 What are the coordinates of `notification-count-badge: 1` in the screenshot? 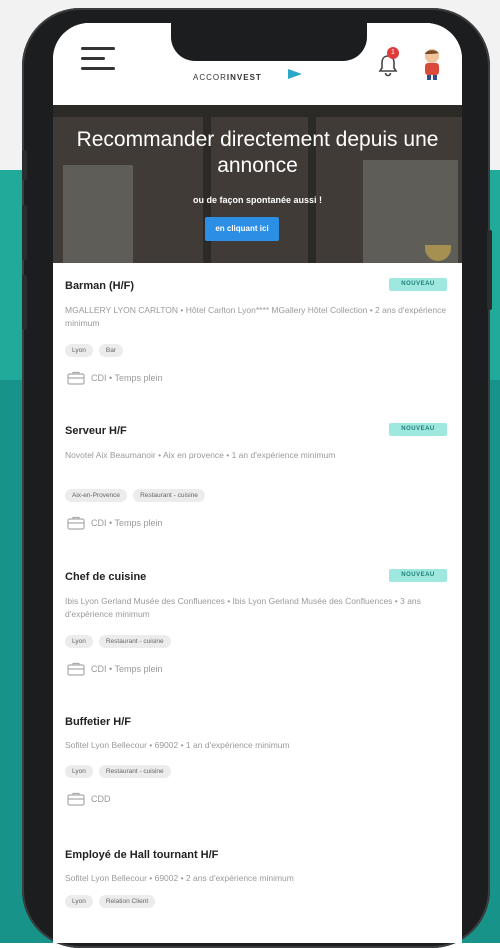 It's located at (393, 53).